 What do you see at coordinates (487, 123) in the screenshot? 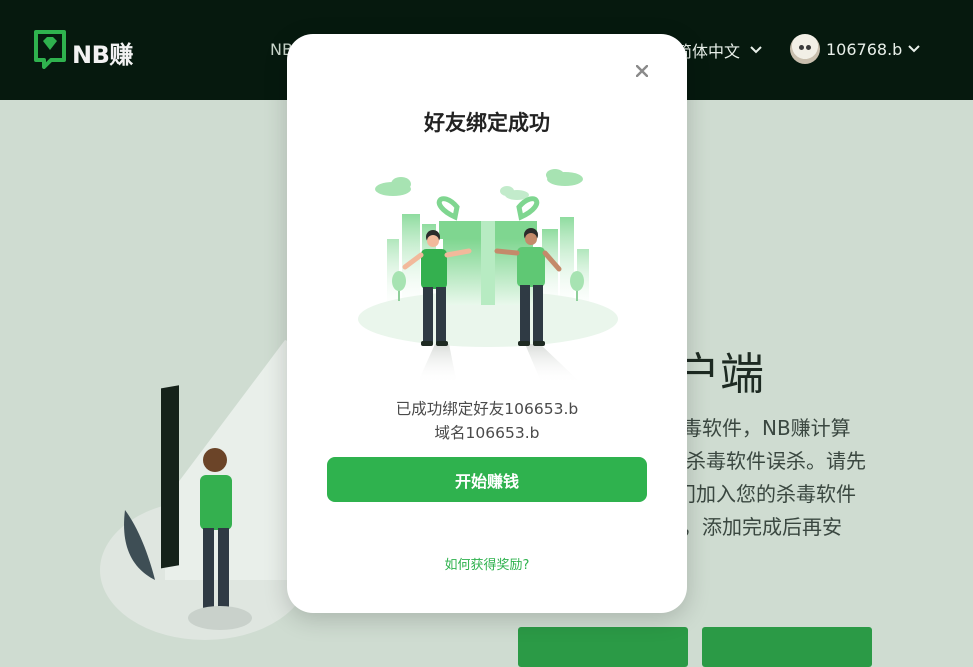
I see `dialog-title: 好友绑定成功` at bounding box center [487, 123].